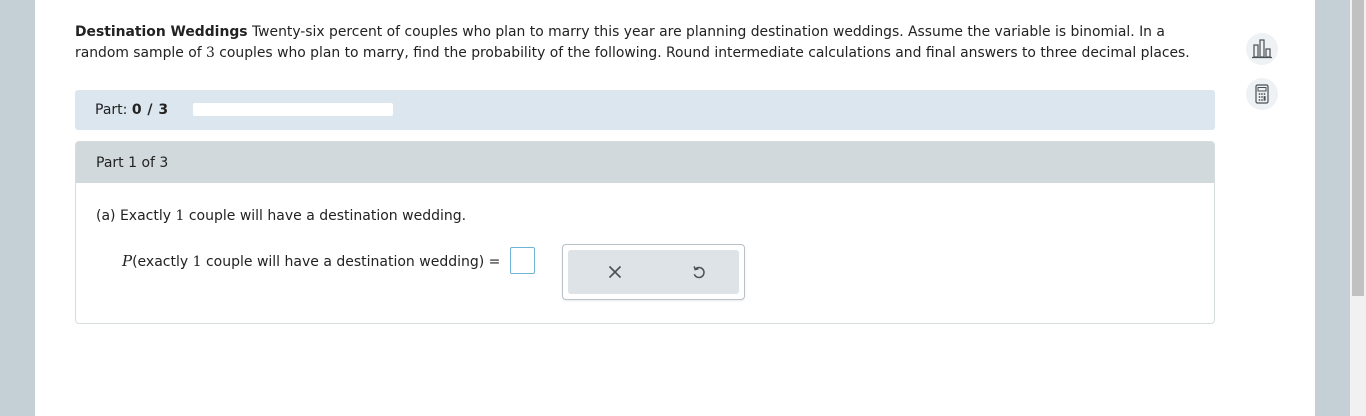 The height and width of the screenshot is (416, 1366). Describe the element at coordinates (325, 216) in the screenshot. I see `prompt-suffix: couple will have a destination wedding.` at that location.